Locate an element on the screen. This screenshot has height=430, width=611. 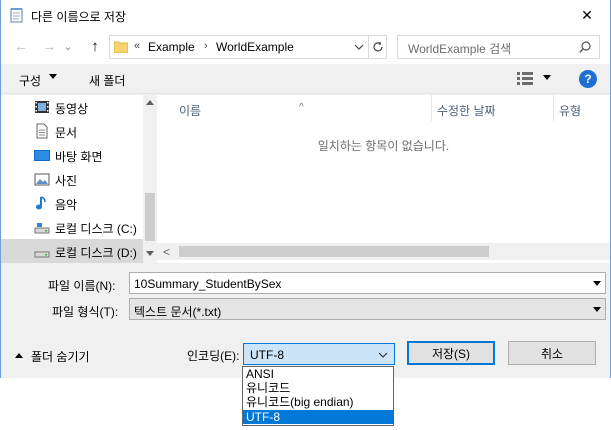
sidebar-item-label: 동영상 is located at coordinates (72, 109).